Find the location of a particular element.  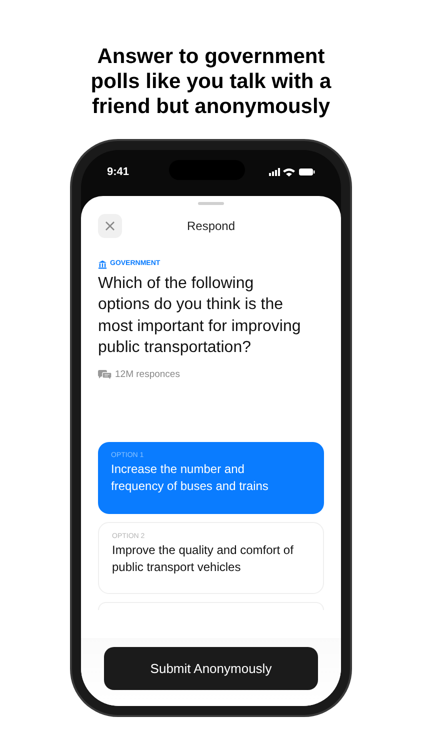

close-button is located at coordinates (110, 226).